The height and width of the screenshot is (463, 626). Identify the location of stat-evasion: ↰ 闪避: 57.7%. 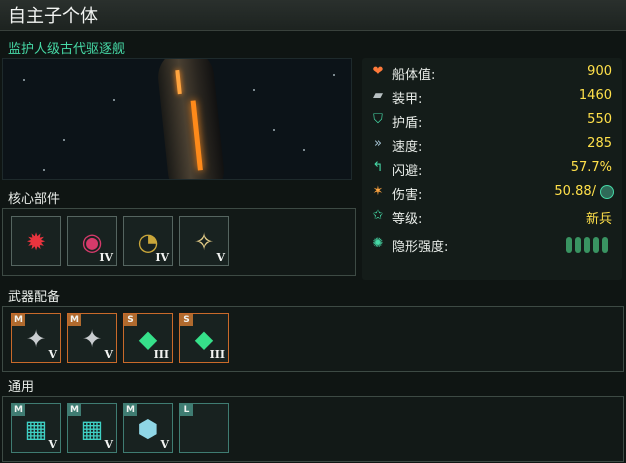
(493, 169).